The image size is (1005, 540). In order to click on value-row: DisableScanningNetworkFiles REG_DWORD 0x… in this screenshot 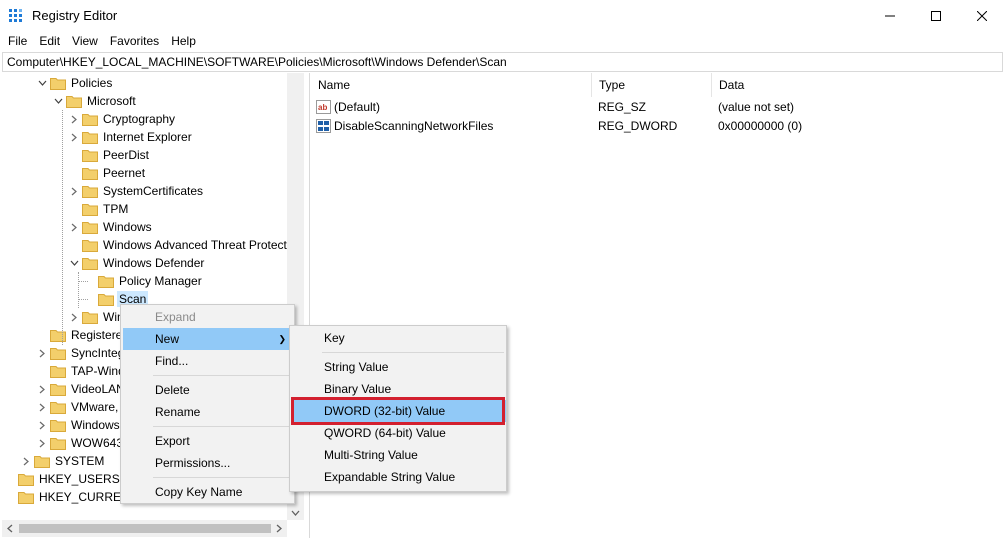, I will do `click(657, 126)`.